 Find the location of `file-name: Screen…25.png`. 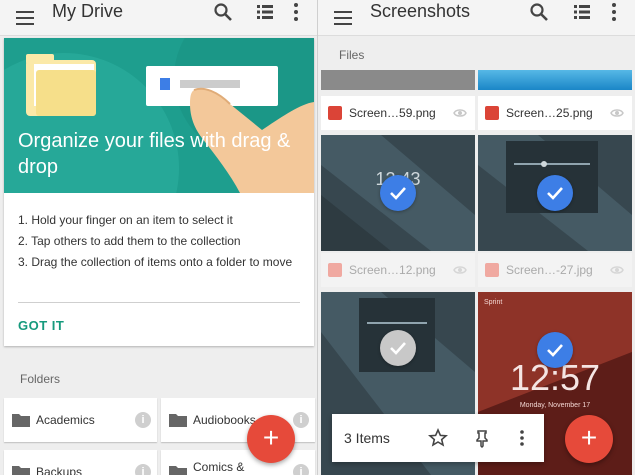

file-name: Screen…25.png is located at coordinates (549, 113).